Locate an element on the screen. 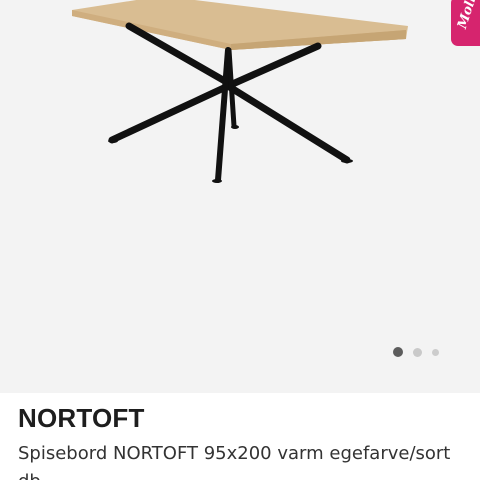  molly-badge: Molly is located at coordinates (465, 23).